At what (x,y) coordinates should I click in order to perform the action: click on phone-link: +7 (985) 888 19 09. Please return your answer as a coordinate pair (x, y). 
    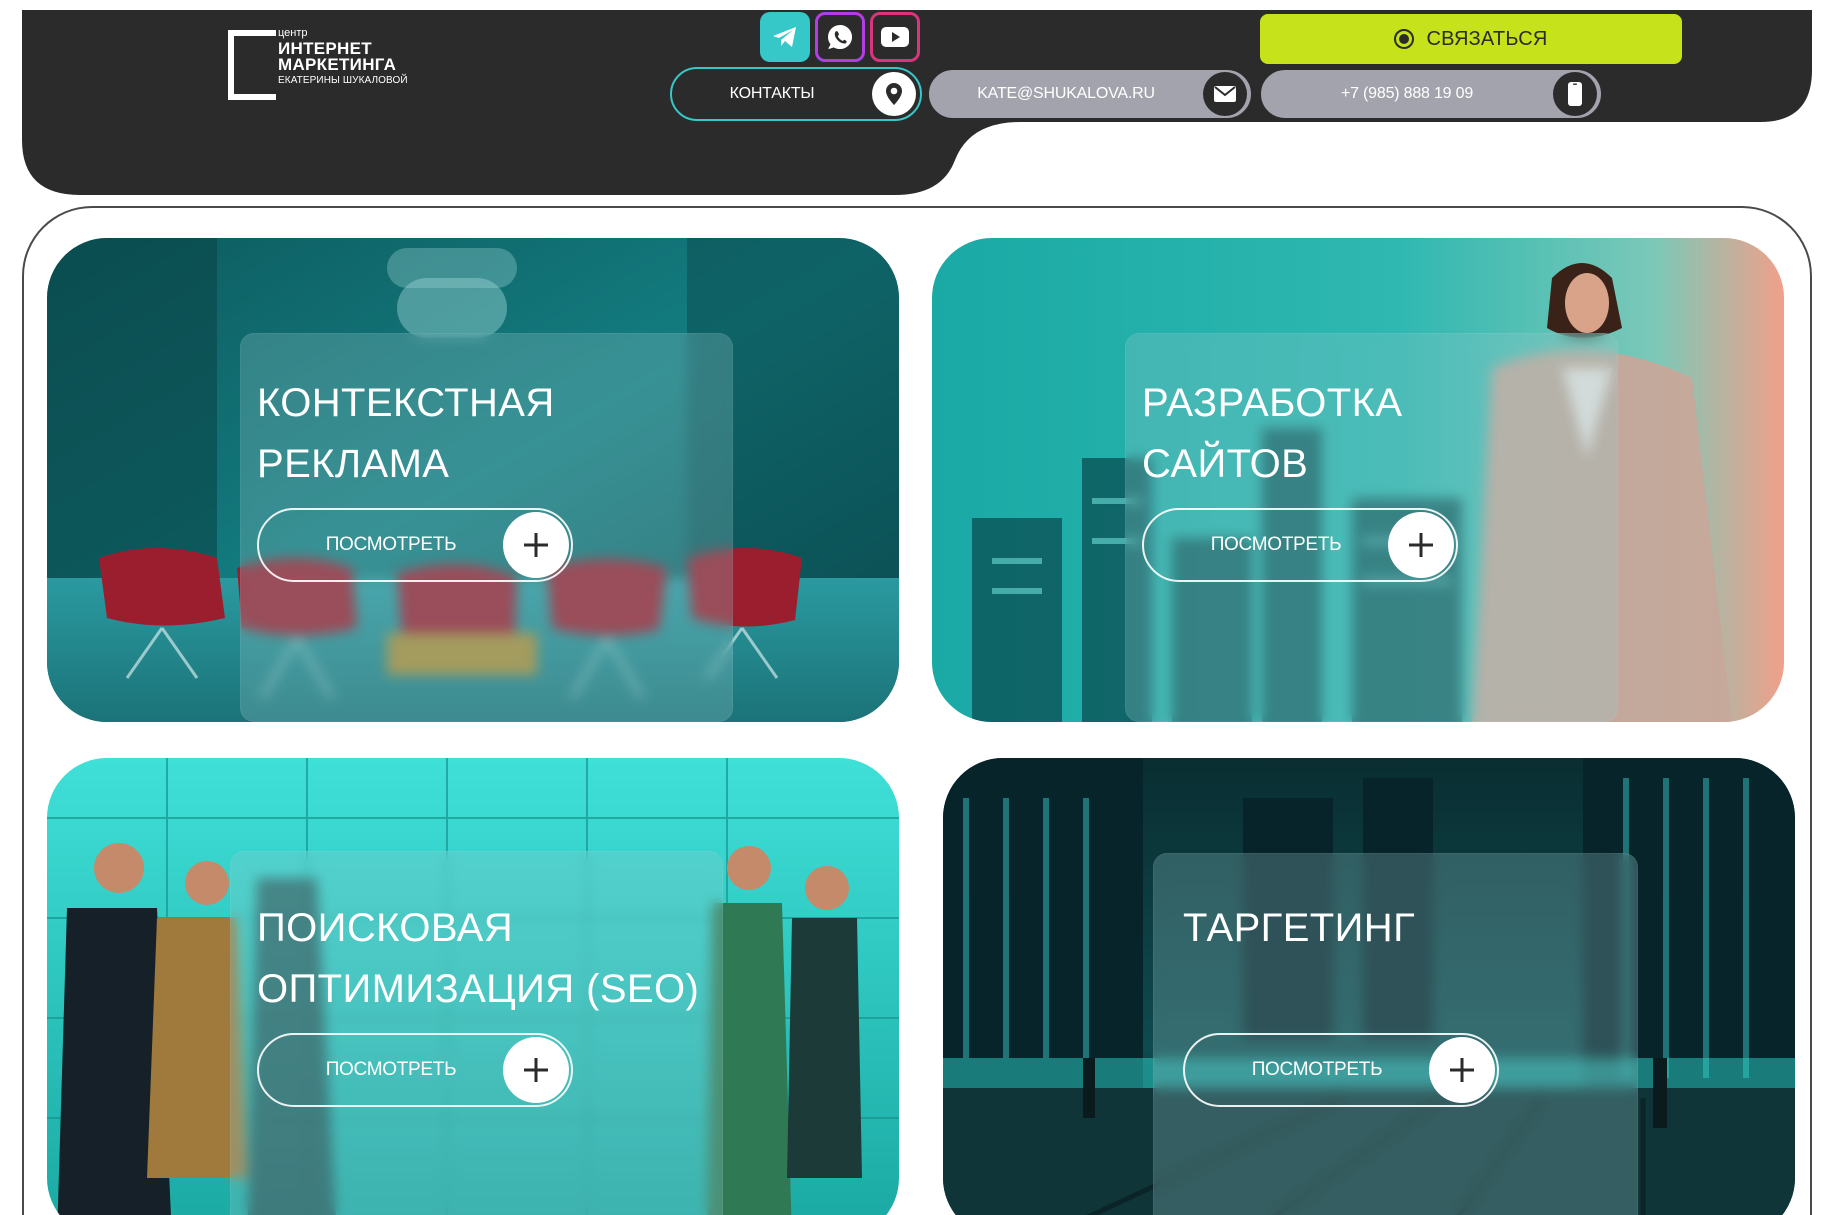
    Looking at the image, I should click on (1431, 94).